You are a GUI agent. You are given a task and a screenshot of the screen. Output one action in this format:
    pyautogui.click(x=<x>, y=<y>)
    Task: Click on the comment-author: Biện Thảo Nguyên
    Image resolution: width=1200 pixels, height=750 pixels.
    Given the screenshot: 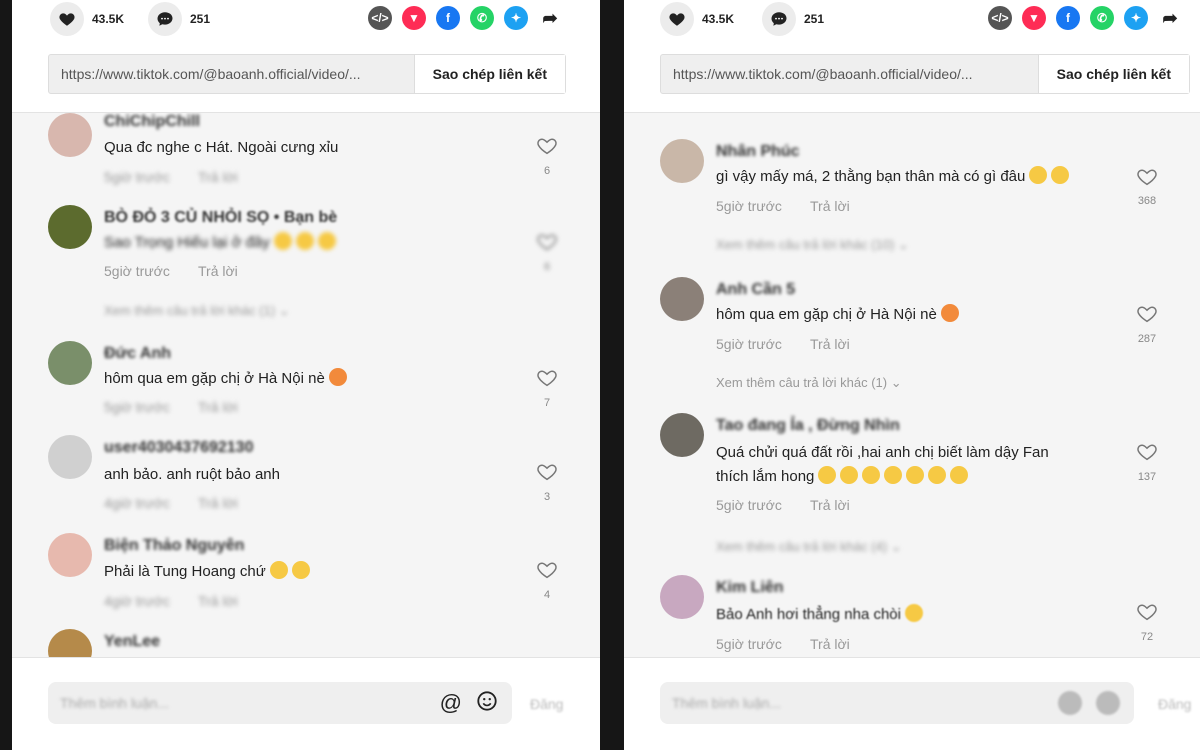 What is the action you would take?
    pyautogui.click(x=174, y=546)
    